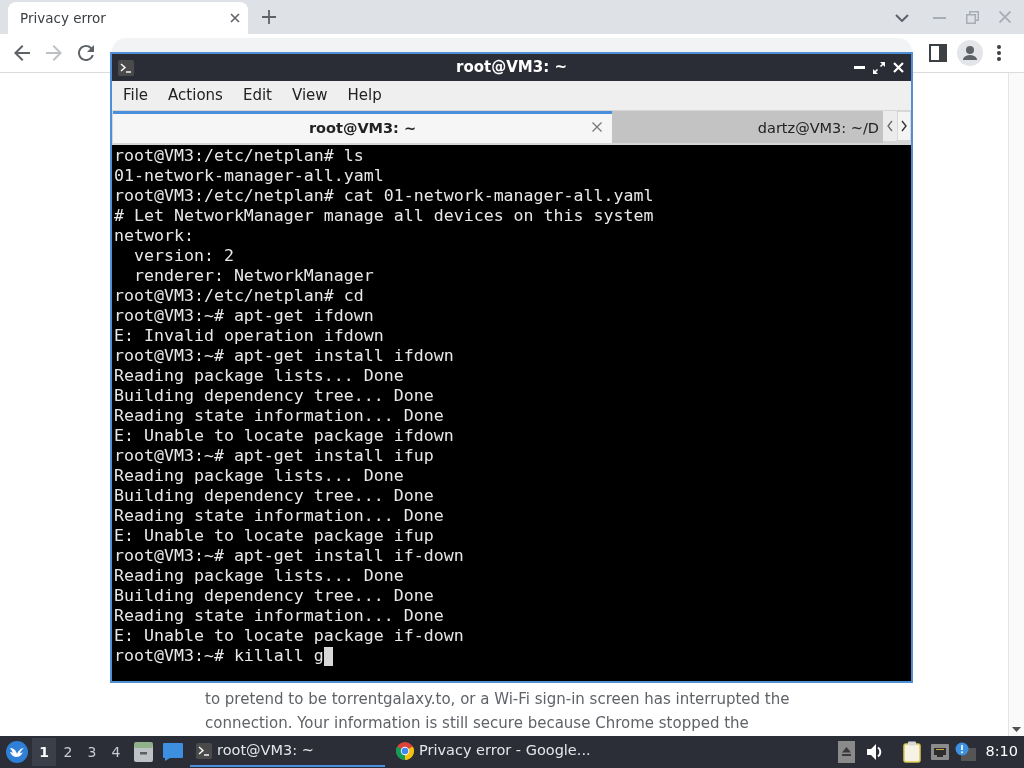 The height and width of the screenshot is (768, 1024). What do you see at coordinates (195, 95) in the screenshot?
I see `menu-item: Actions` at bounding box center [195, 95].